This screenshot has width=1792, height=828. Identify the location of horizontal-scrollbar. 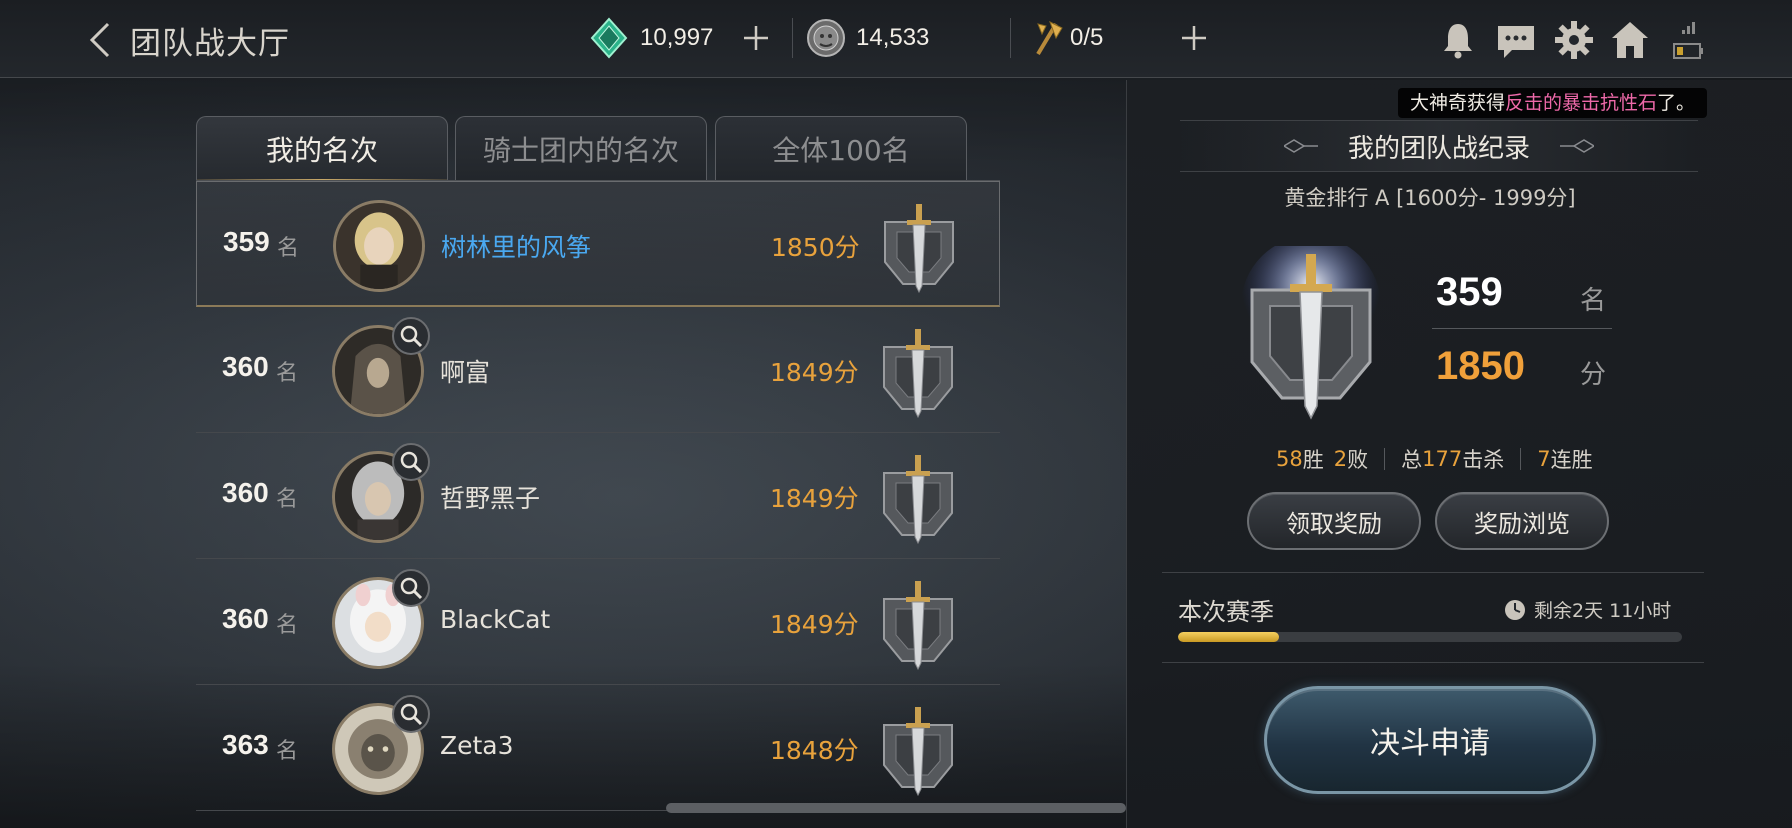
(896, 808).